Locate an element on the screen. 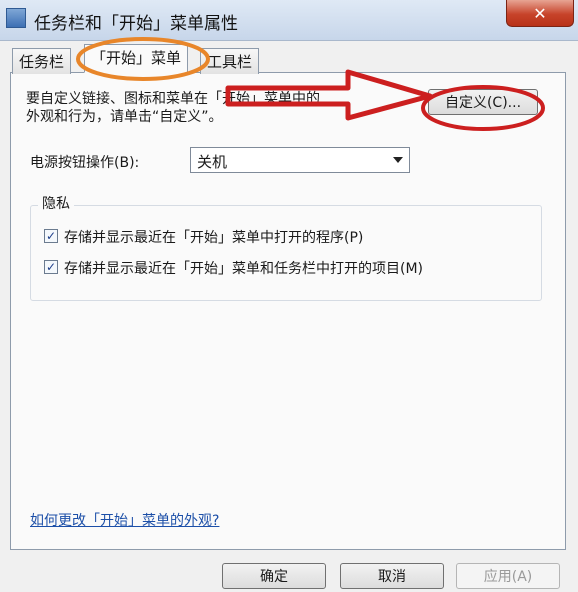 The width and height of the screenshot is (578, 592). start-menu-appearance-help-link: 如何更改「开始」菜单的外观? is located at coordinates (124, 520).